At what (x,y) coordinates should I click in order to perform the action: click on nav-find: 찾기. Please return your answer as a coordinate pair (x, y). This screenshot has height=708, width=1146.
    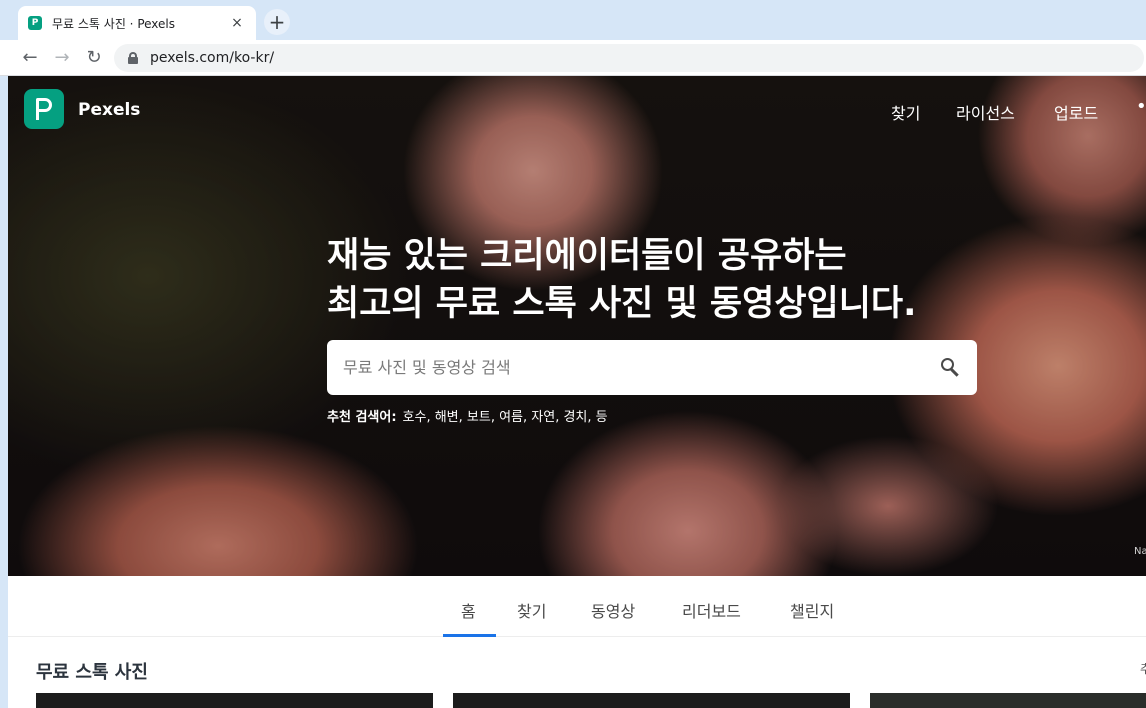
    Looking at the image, I should click on (905, 112).